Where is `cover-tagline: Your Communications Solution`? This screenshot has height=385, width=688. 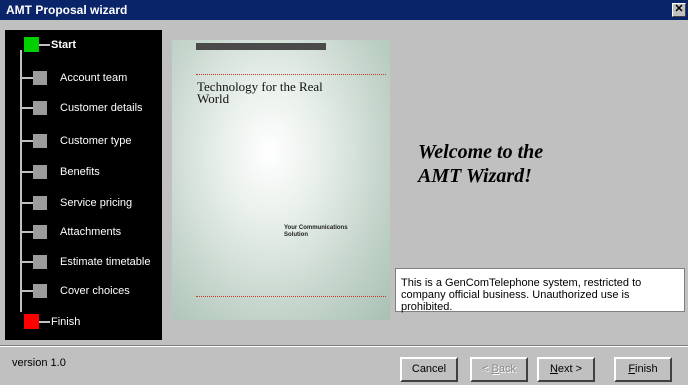 cover-tagline: Your Communications Solution is located at coordinates (316, 231).